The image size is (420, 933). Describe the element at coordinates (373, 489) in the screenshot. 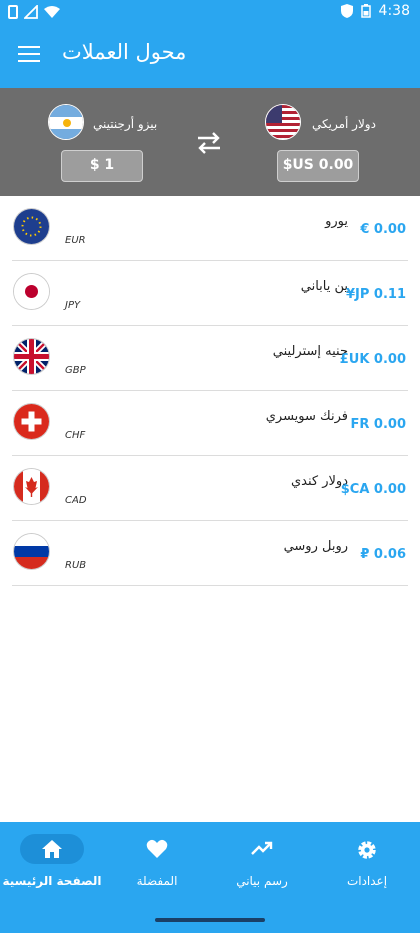

I see `currency-value: $CA 0.00` at that location.